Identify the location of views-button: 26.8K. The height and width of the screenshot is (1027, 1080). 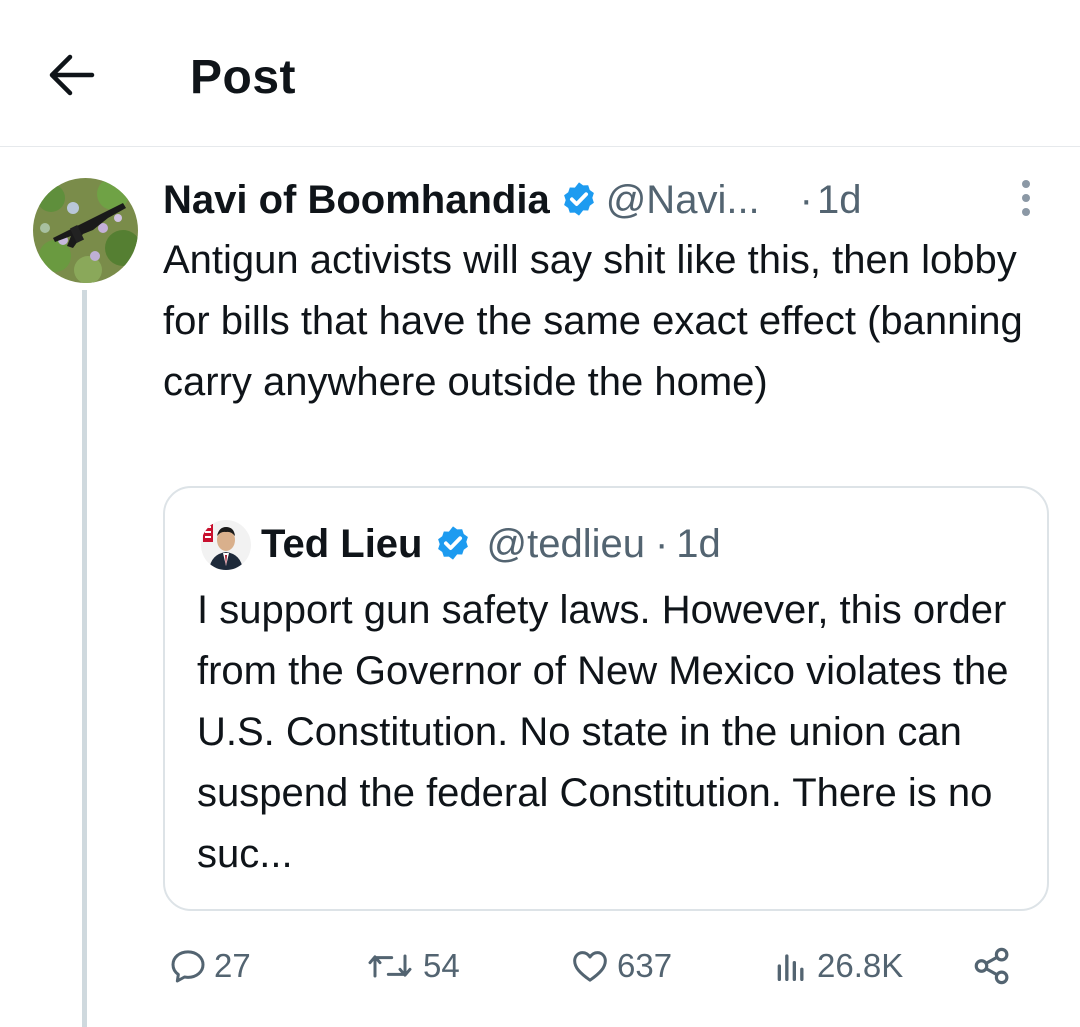
(837, 966).